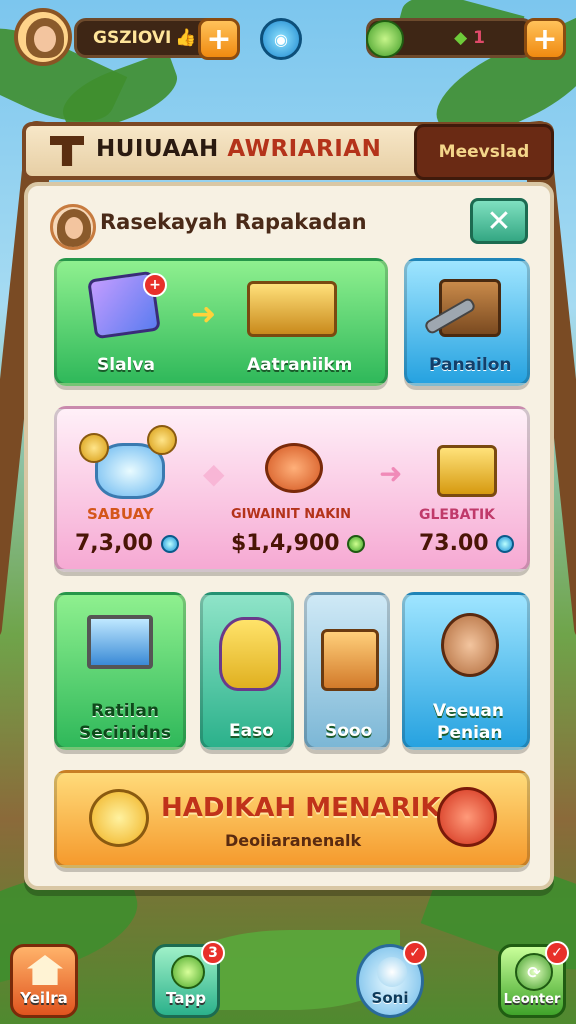 This screenshot has height=1024, width=576. I want to click on banner-subtitle: Deoiiaranenalk, so click(293, 840).